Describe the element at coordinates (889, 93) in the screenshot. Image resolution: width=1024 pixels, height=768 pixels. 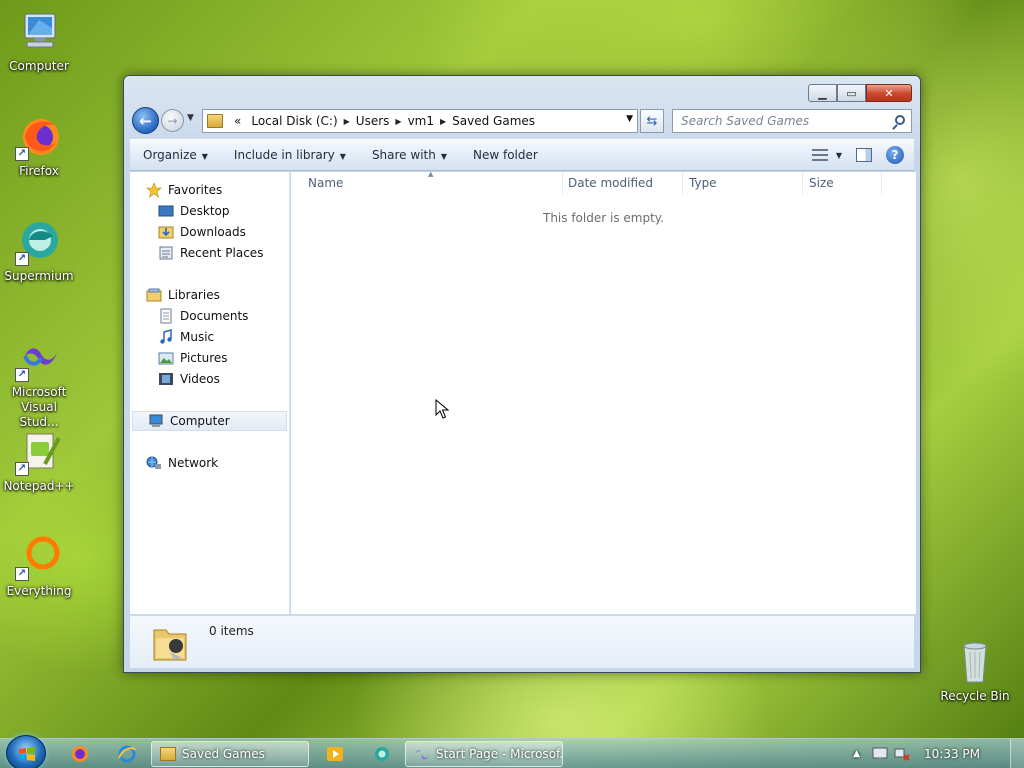
I see `close-button: ✕` at that location.